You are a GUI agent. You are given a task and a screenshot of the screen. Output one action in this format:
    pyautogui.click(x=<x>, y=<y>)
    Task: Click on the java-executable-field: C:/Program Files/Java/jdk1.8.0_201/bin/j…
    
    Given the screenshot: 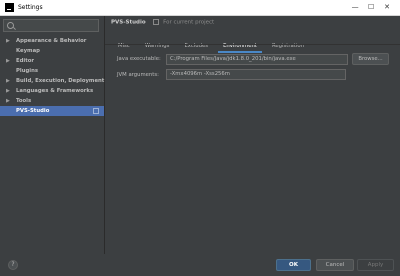 What is the action you would take?
    pyautogui.click(x=257, y=59)
    